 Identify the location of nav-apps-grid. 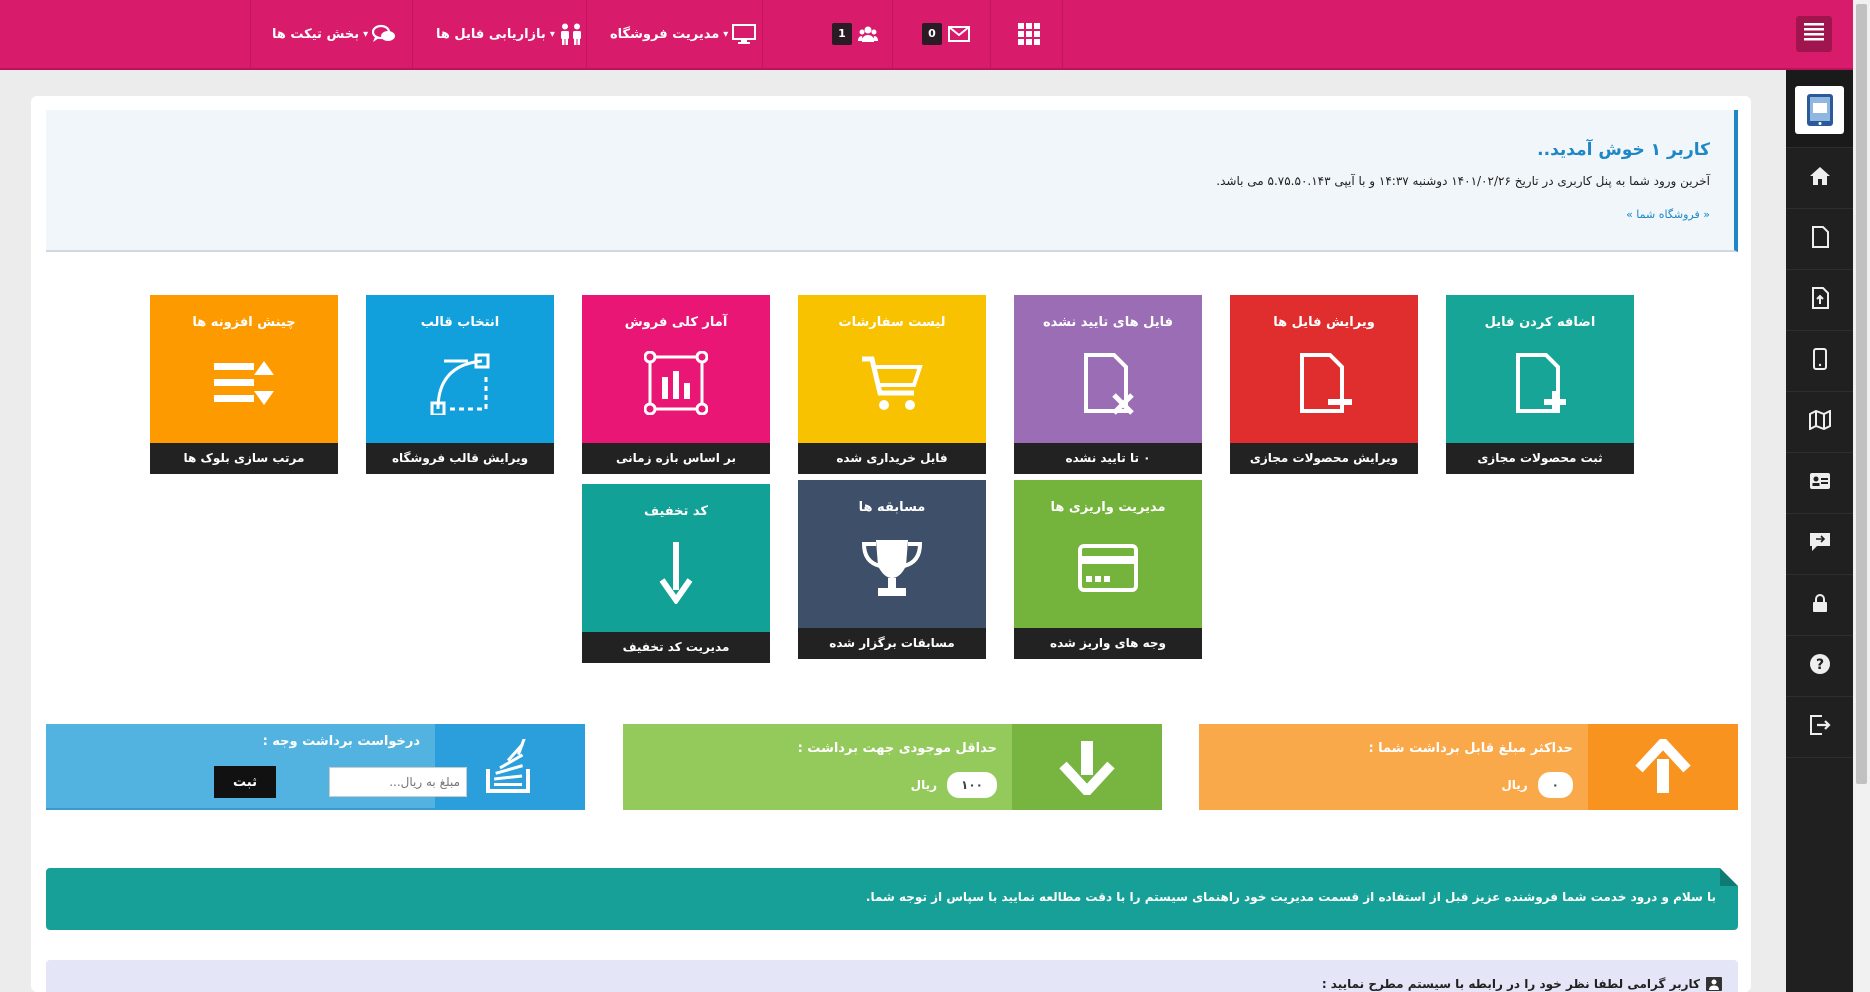
(1029, 34).